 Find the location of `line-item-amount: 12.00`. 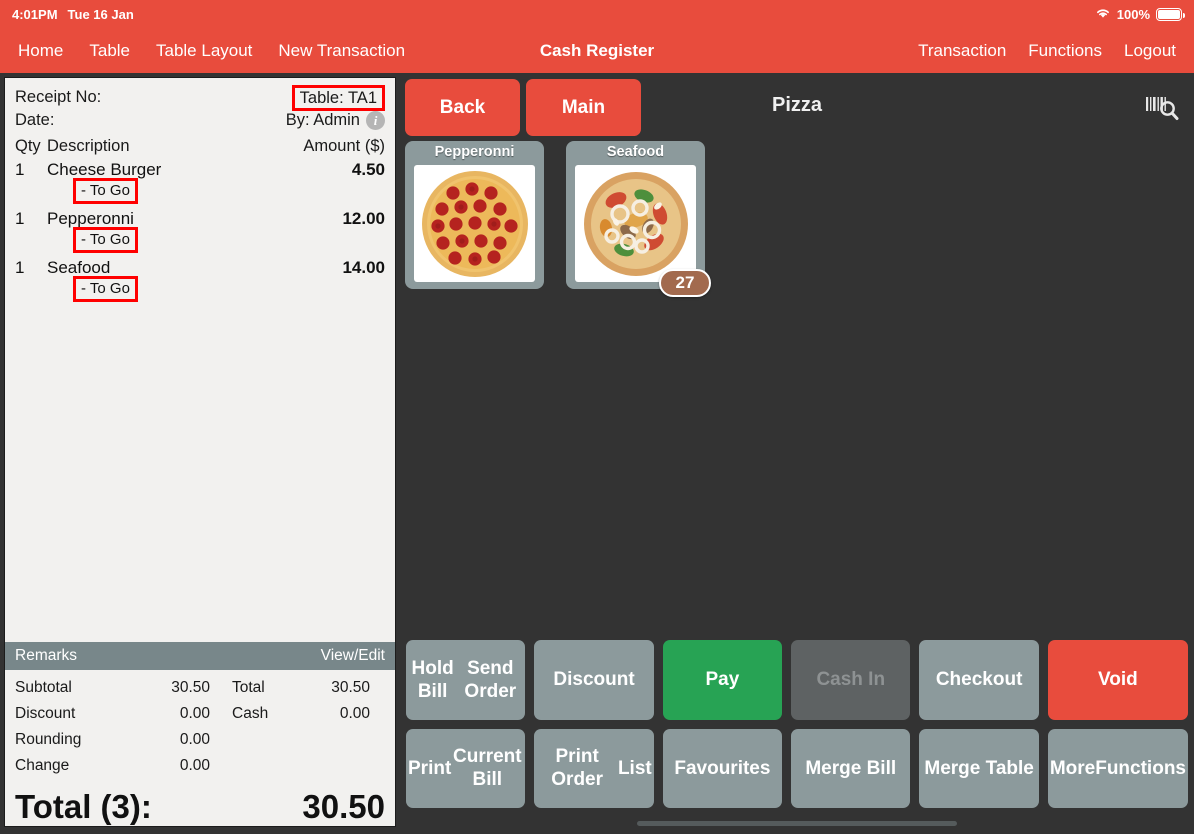

line-item-amount: 12.00 is located at coordinates (363, 218).